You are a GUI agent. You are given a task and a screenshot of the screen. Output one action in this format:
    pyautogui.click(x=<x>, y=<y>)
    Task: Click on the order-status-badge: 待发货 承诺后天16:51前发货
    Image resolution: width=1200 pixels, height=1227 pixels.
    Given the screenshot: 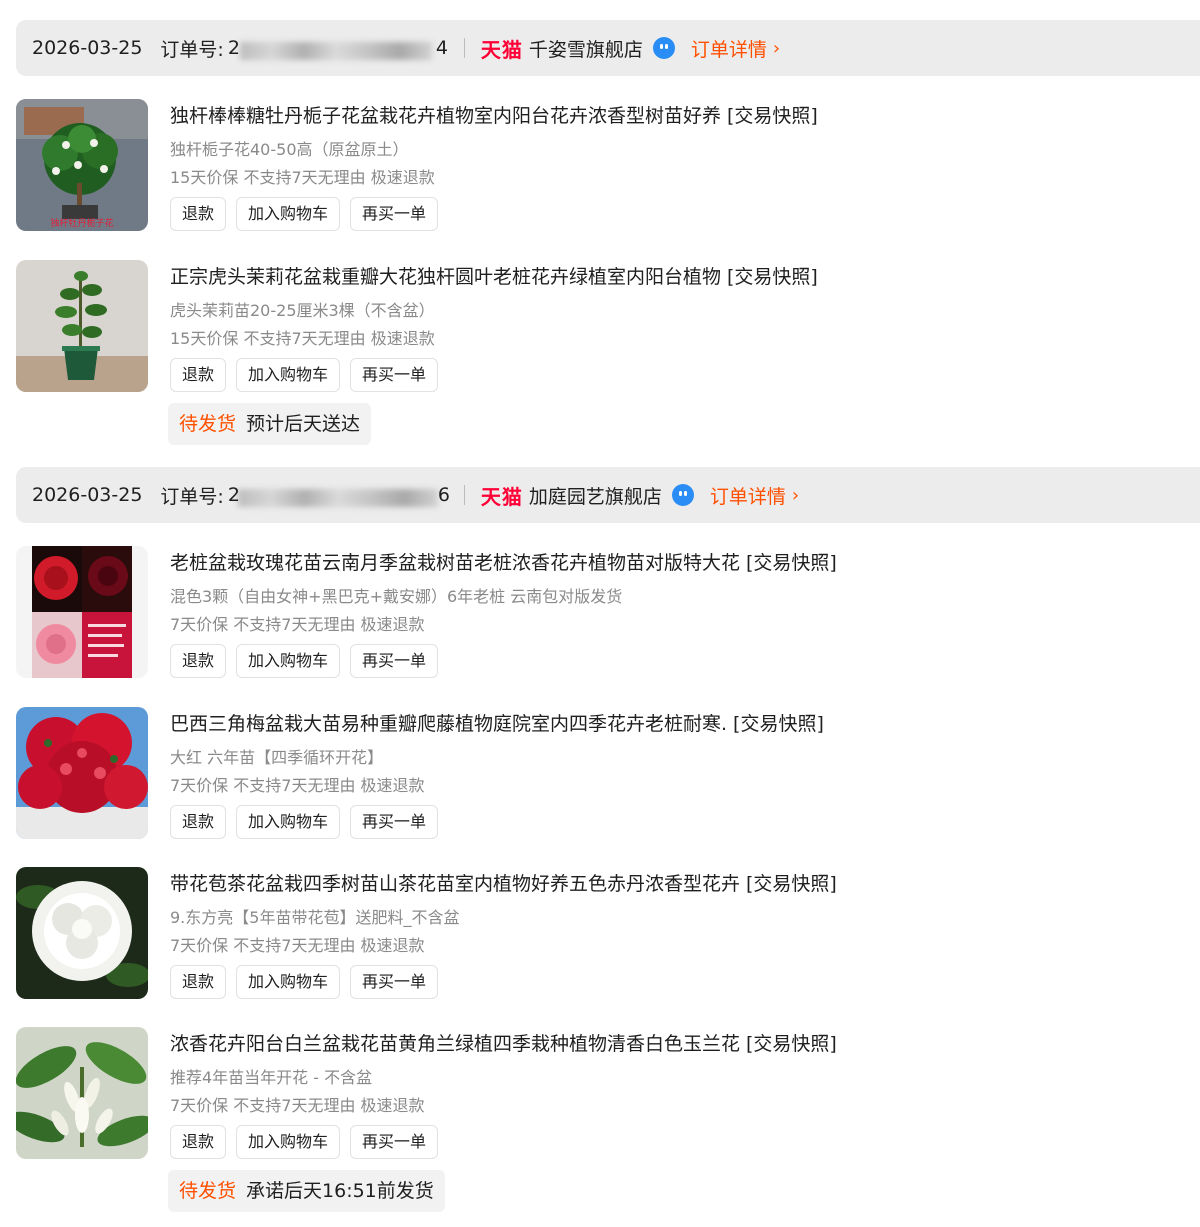 What is the action you would take?
    pyautogui.click(x=306, y=1191)
    